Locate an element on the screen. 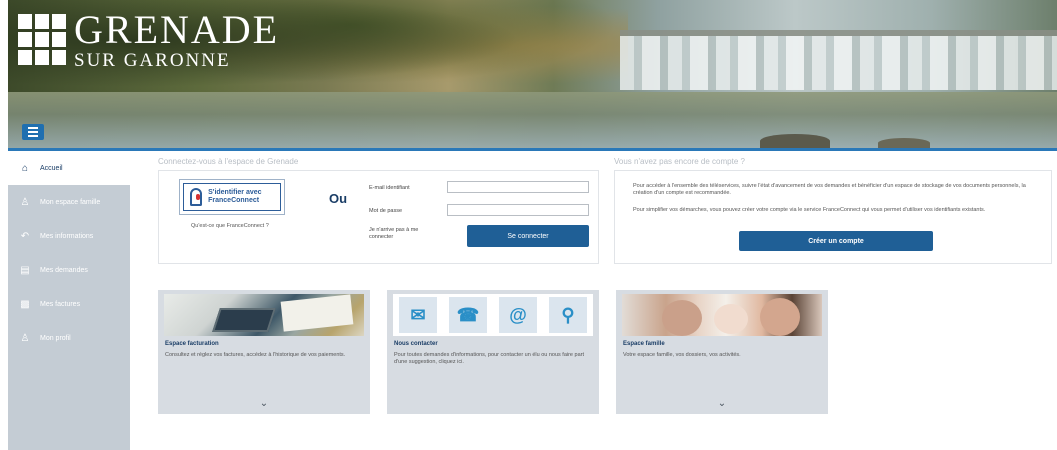  hamburger-icon is located at coordinates (33, 132).